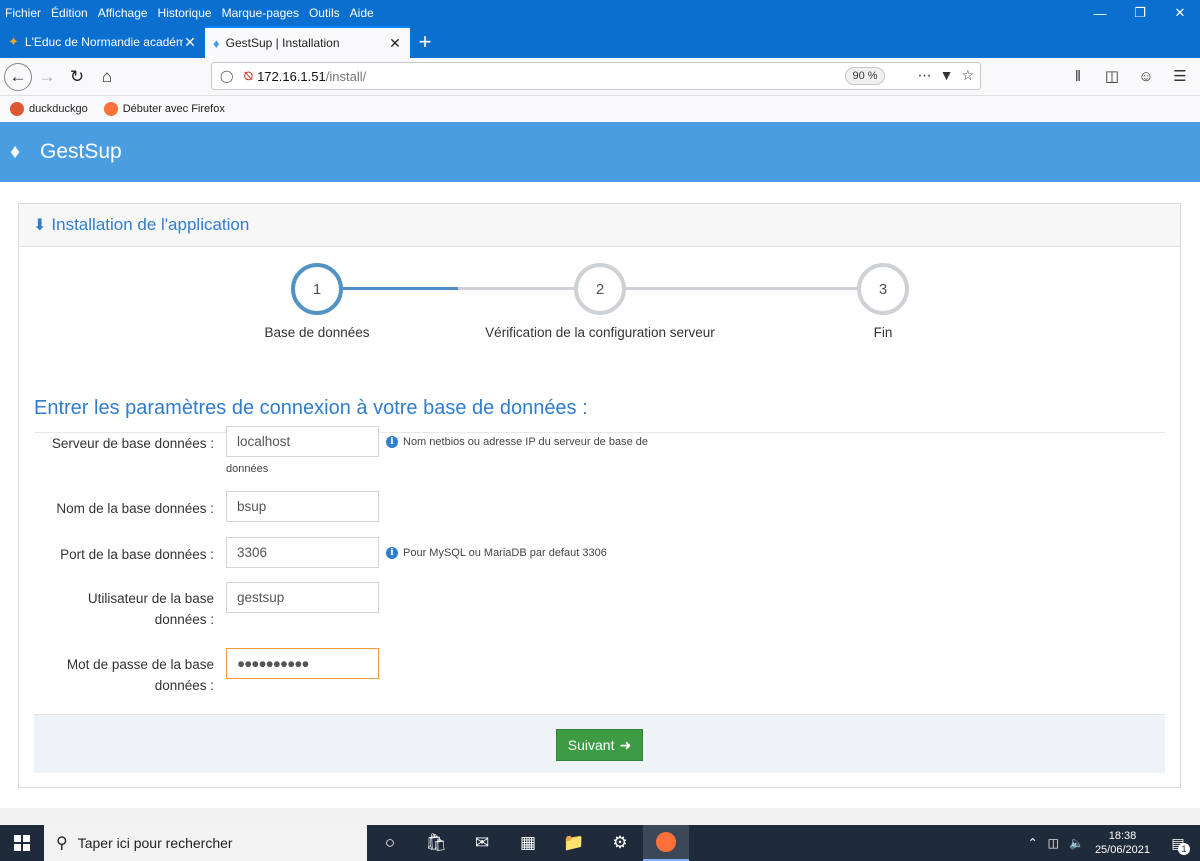 The width and height of the screenshot is (1200, 861). What do you see at coordinates (282, 43) in the screenshot?
I see `tab-title: GestSup | Installation` at bounding box center [282, 43].